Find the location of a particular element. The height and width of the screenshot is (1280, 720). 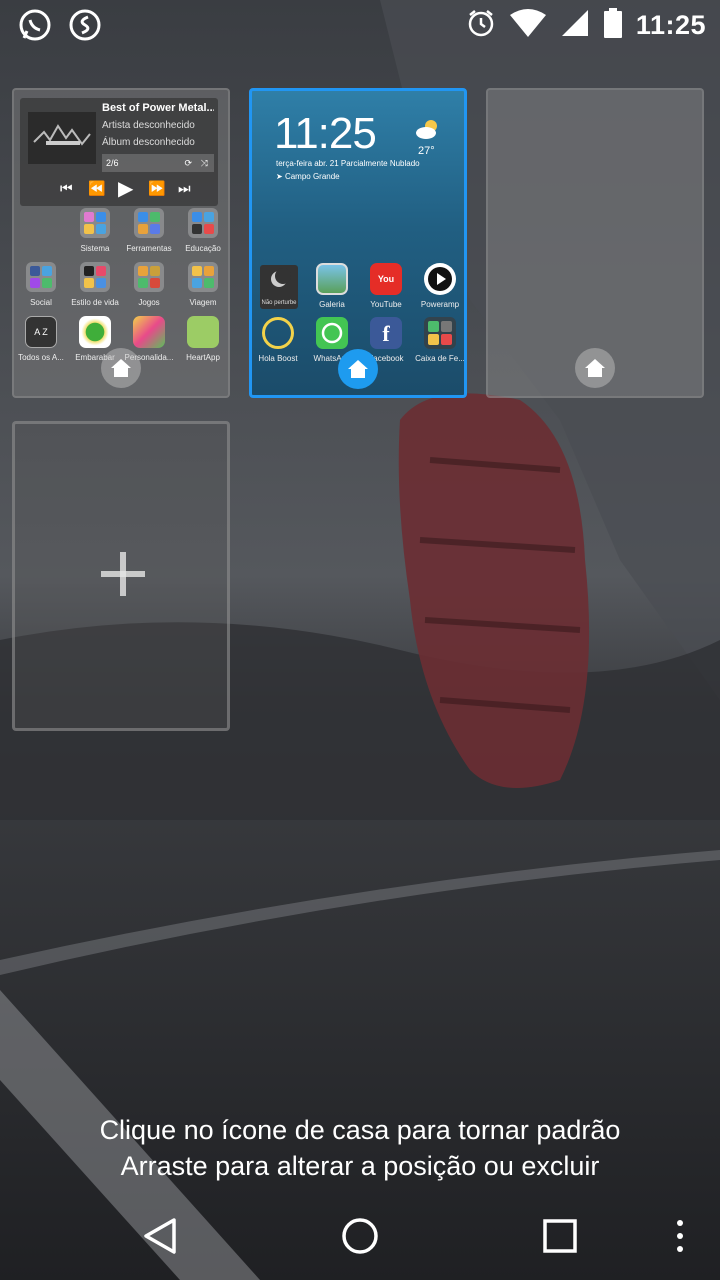

folder-social-label: Social is located at coordinates (41, 302).